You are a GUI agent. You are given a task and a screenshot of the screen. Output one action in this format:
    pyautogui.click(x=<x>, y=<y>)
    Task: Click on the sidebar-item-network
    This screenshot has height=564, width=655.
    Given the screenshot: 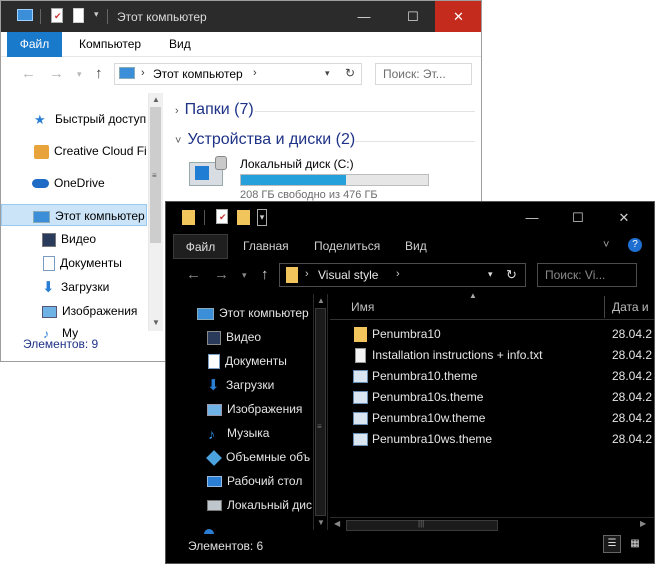 What is the action you would take?
    pyautogui.click(x=239, y=528)
    